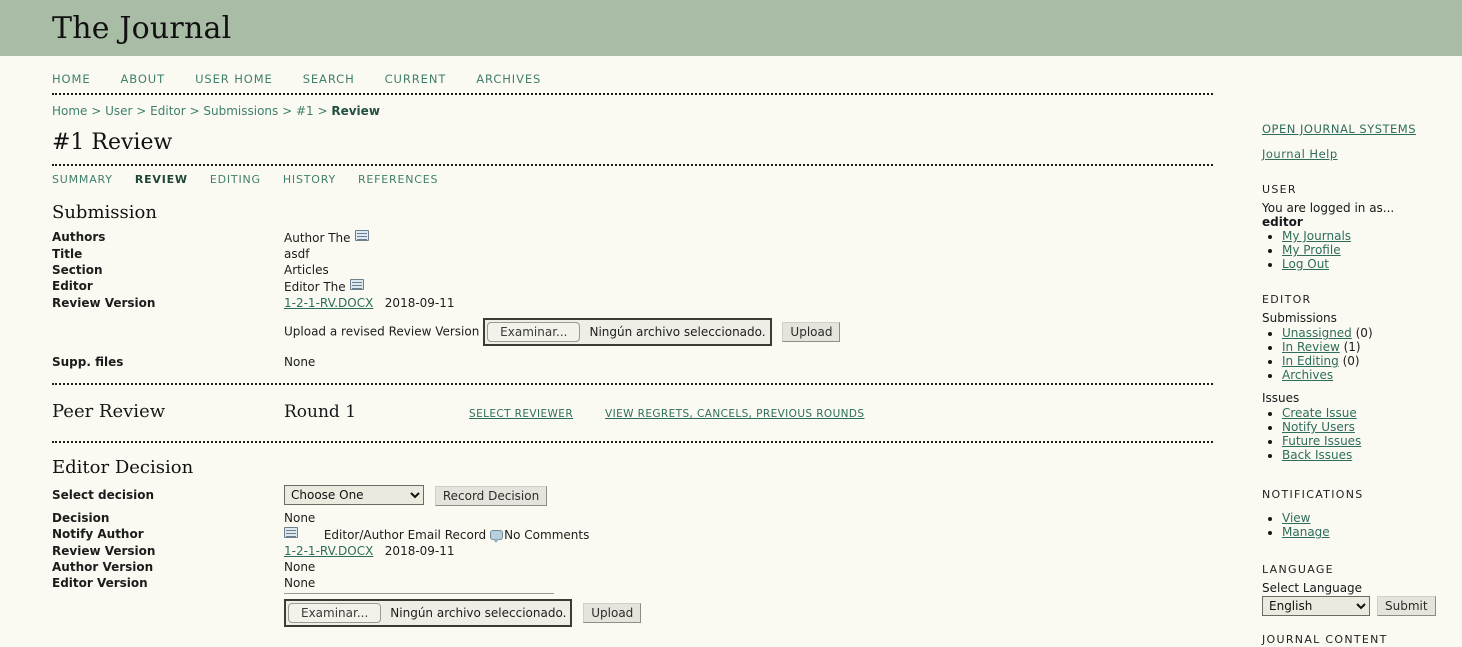 This screenshot has height=647, width=1462. What do you see at coordinates (416, 79) in the screenshot?
I see `nav-current: CURRENT` at bounding box center [416, 79].